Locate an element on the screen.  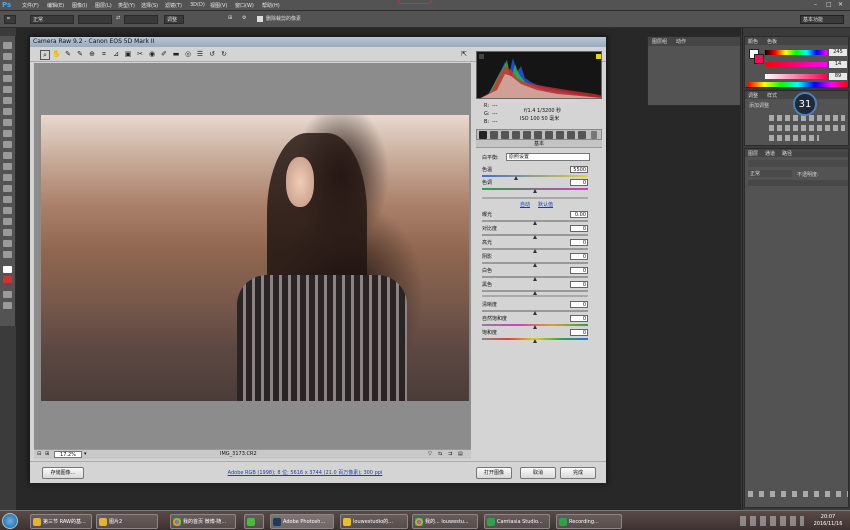
red-value: 245 is located at coordinates (838, 52).